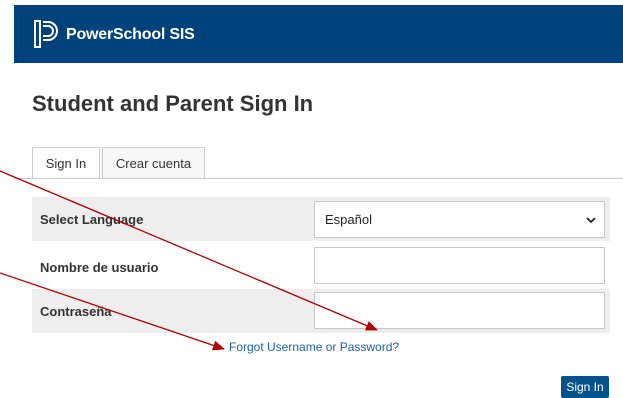 The height and width of the screenshot is (398, 623). What do you see at coordinates (459, 310) in the screenshot?
I see `password-input` at bounding box center [459, 310].